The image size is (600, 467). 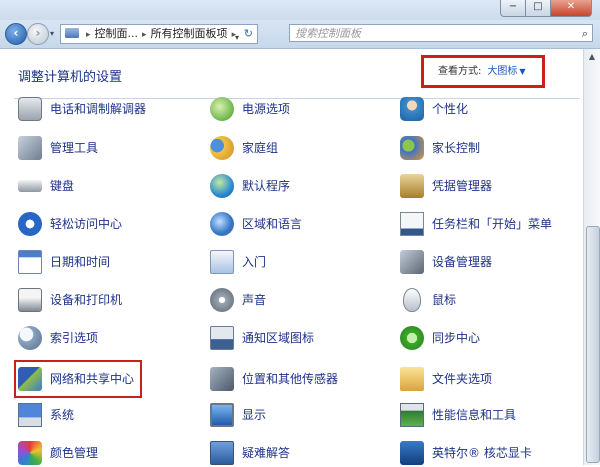 What do you see at coordinates (30, 379) in the screenshot?
I see `network-sharing-icon` at bounding box center [30, 379].